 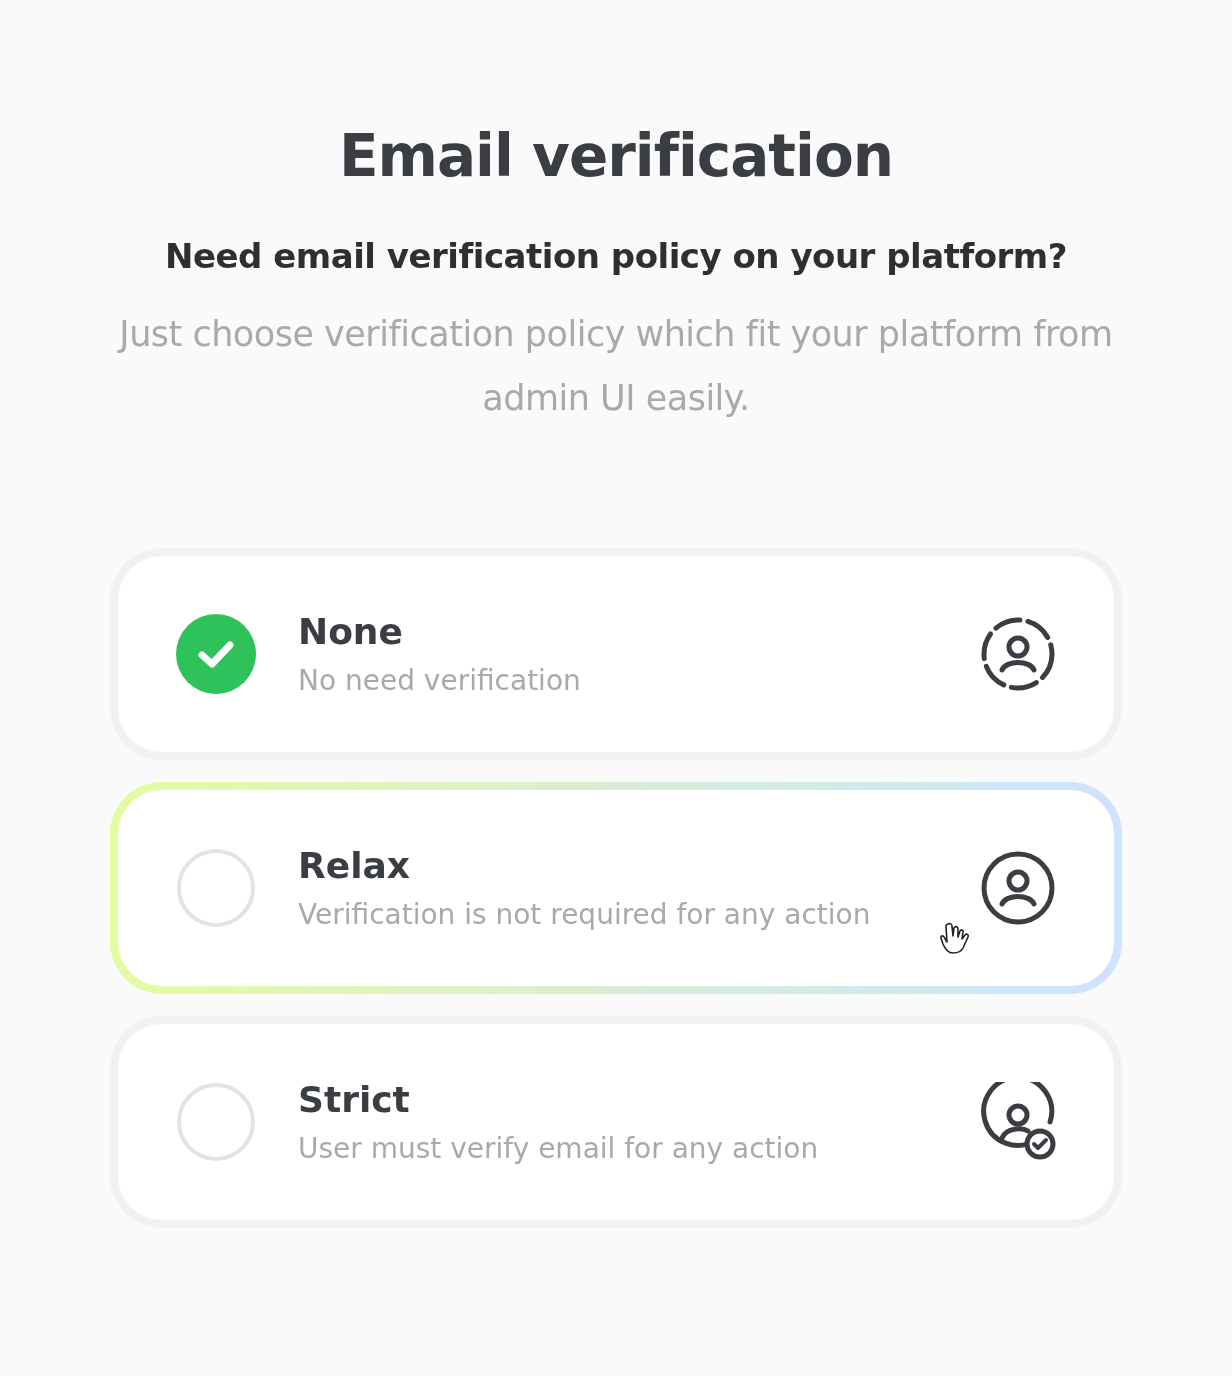 I want to click on checked-radio-icon, so click(x=216, y=654).